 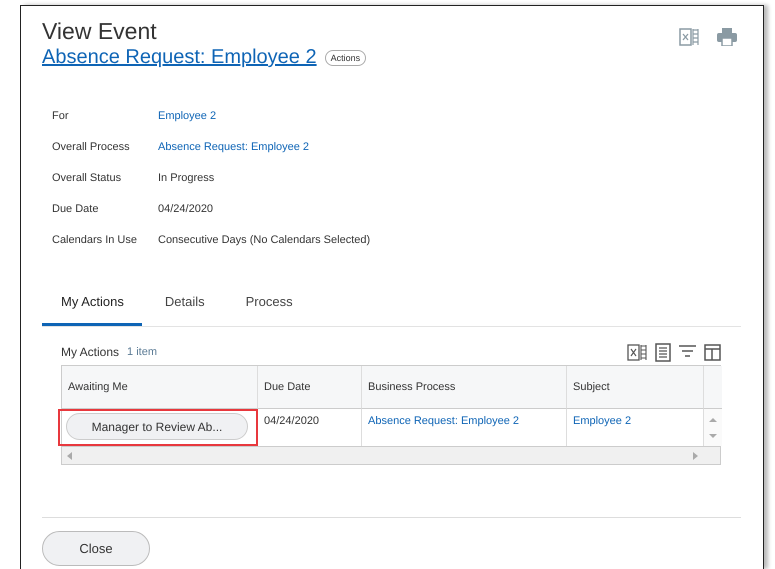 What do you see at coordinates (186, 209) in the screenshot?
I see `field-value: 04/24/2020` at bounding box center [186, 209].